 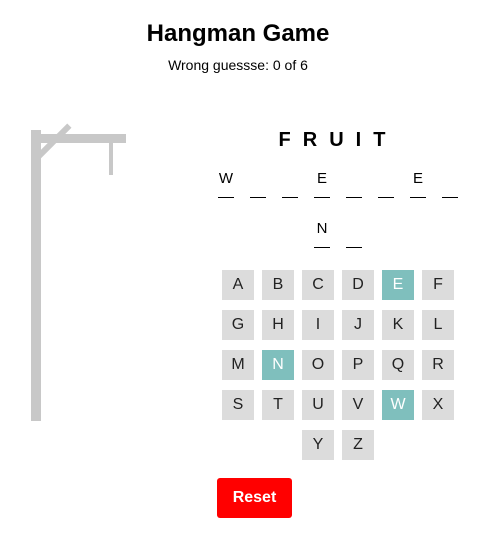 I want to click on letter-key-n: N, so click(x=278, y=365).